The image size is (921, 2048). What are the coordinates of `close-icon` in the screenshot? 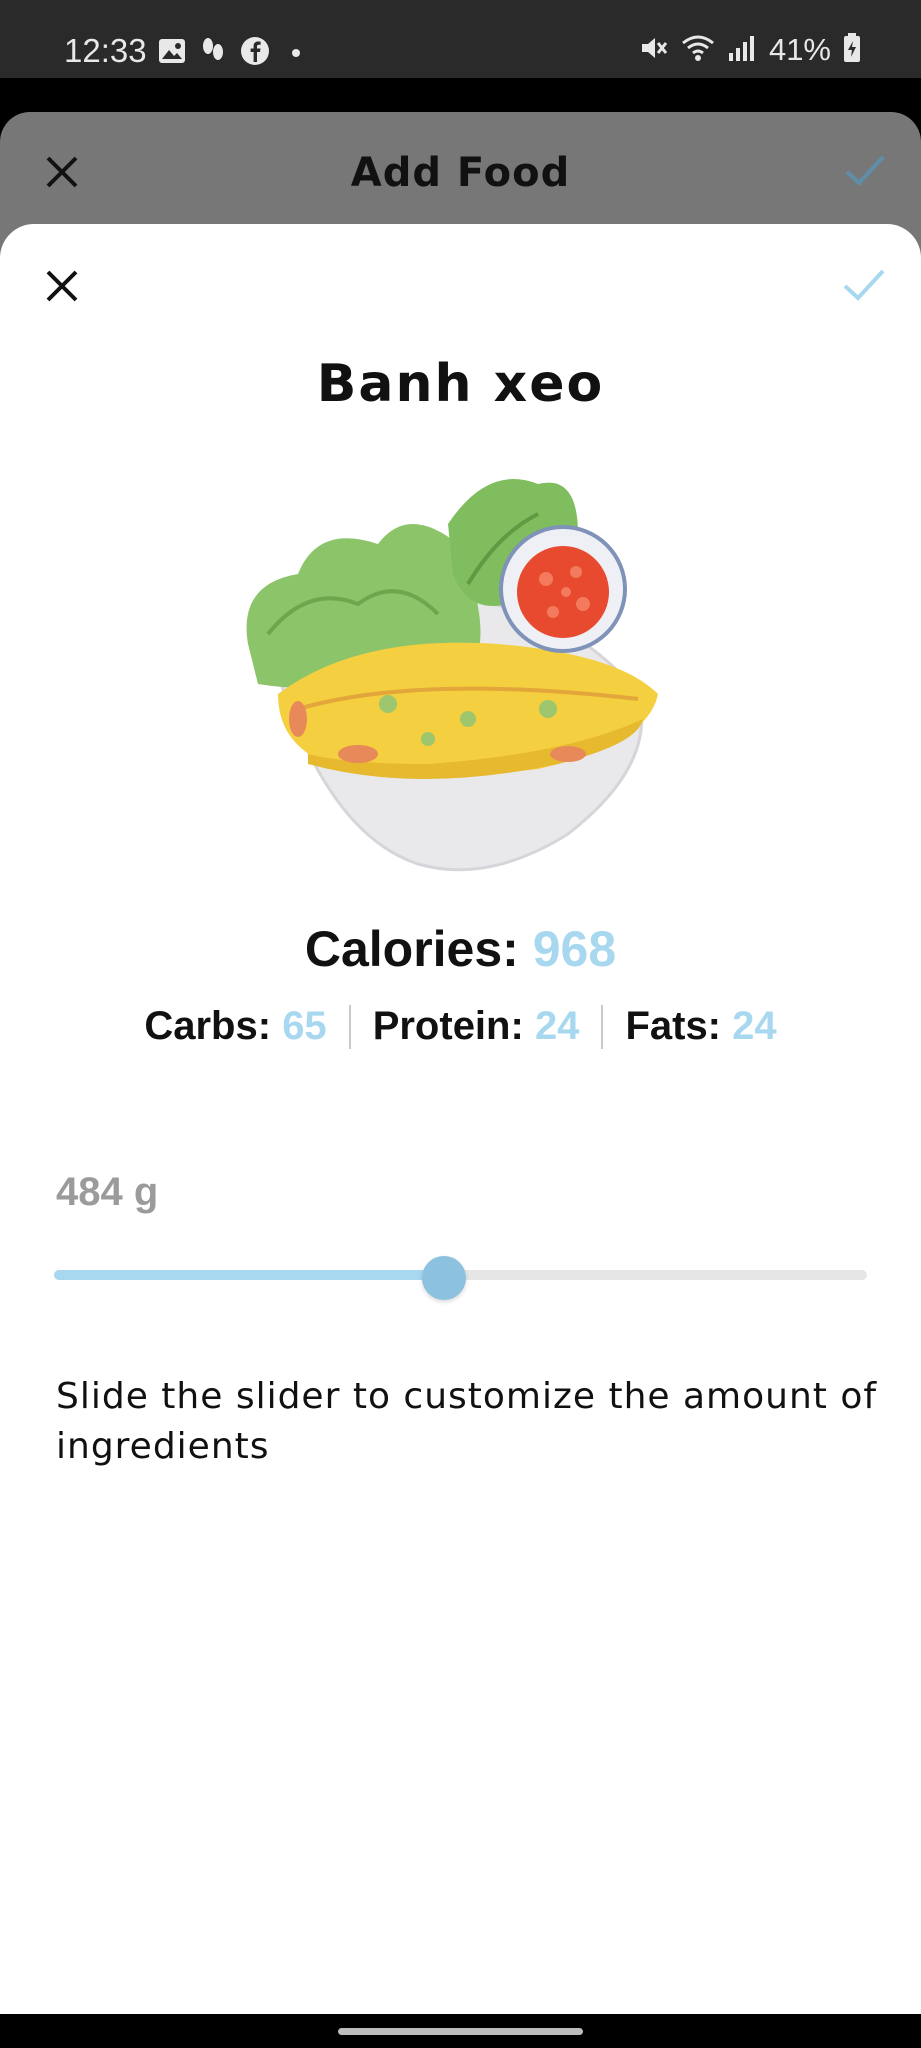 It's located at (62, 286).